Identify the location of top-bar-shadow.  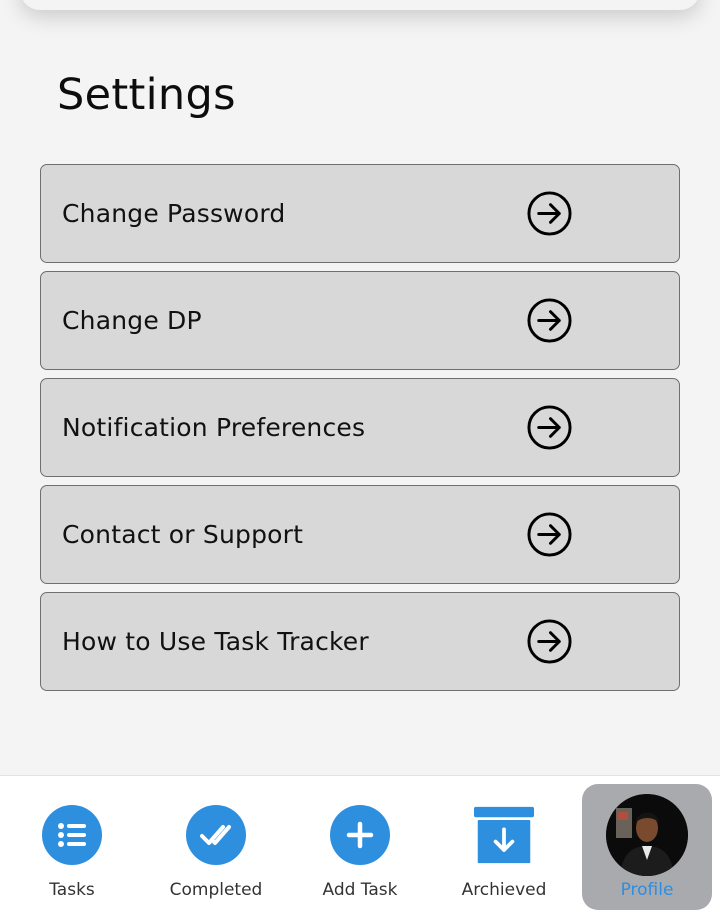
(360, 5).